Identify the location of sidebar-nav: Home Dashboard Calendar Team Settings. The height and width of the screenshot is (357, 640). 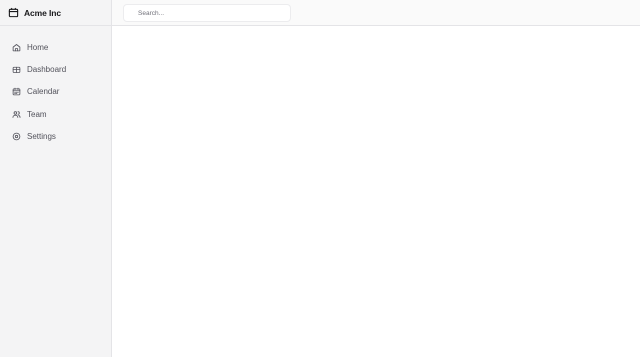
(55, 87).